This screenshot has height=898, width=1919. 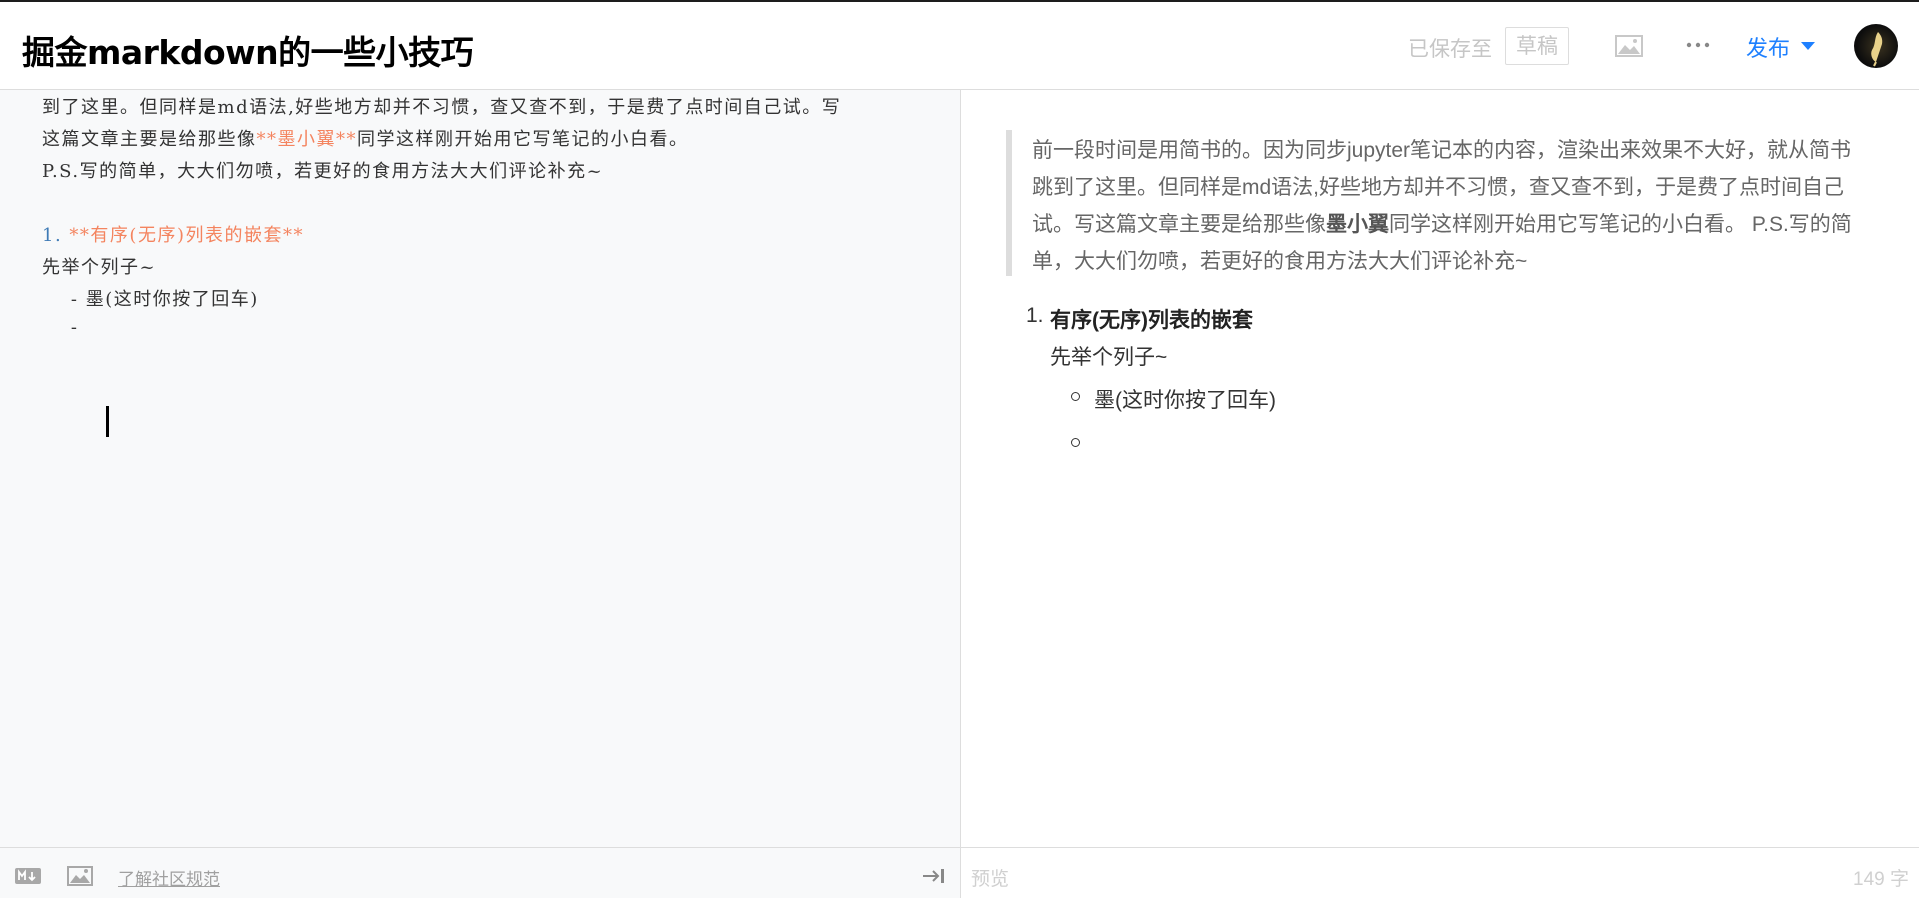 What do you see at coordinates (990, 879) in the screenshot?
I see `preview-label: 预览` at bounding box center [990, 879].